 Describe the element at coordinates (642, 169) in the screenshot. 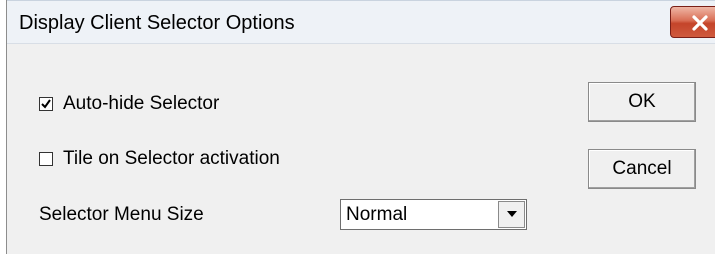

I see `cancel-button: Cancel` at that location.